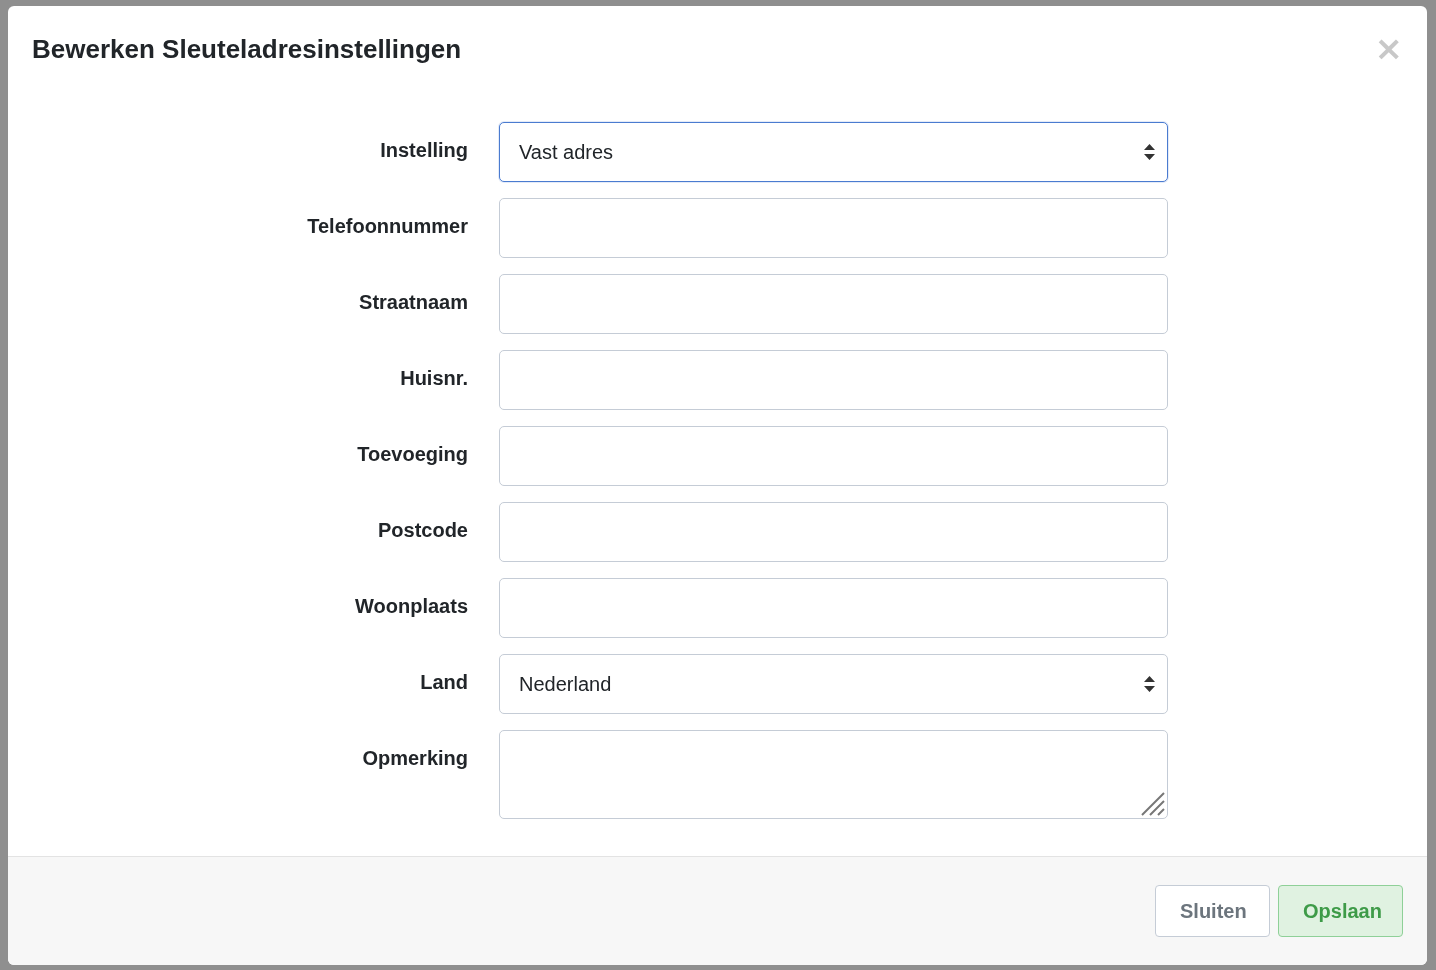  I want to click on save-button: Opslaan, so click(1340, 911).